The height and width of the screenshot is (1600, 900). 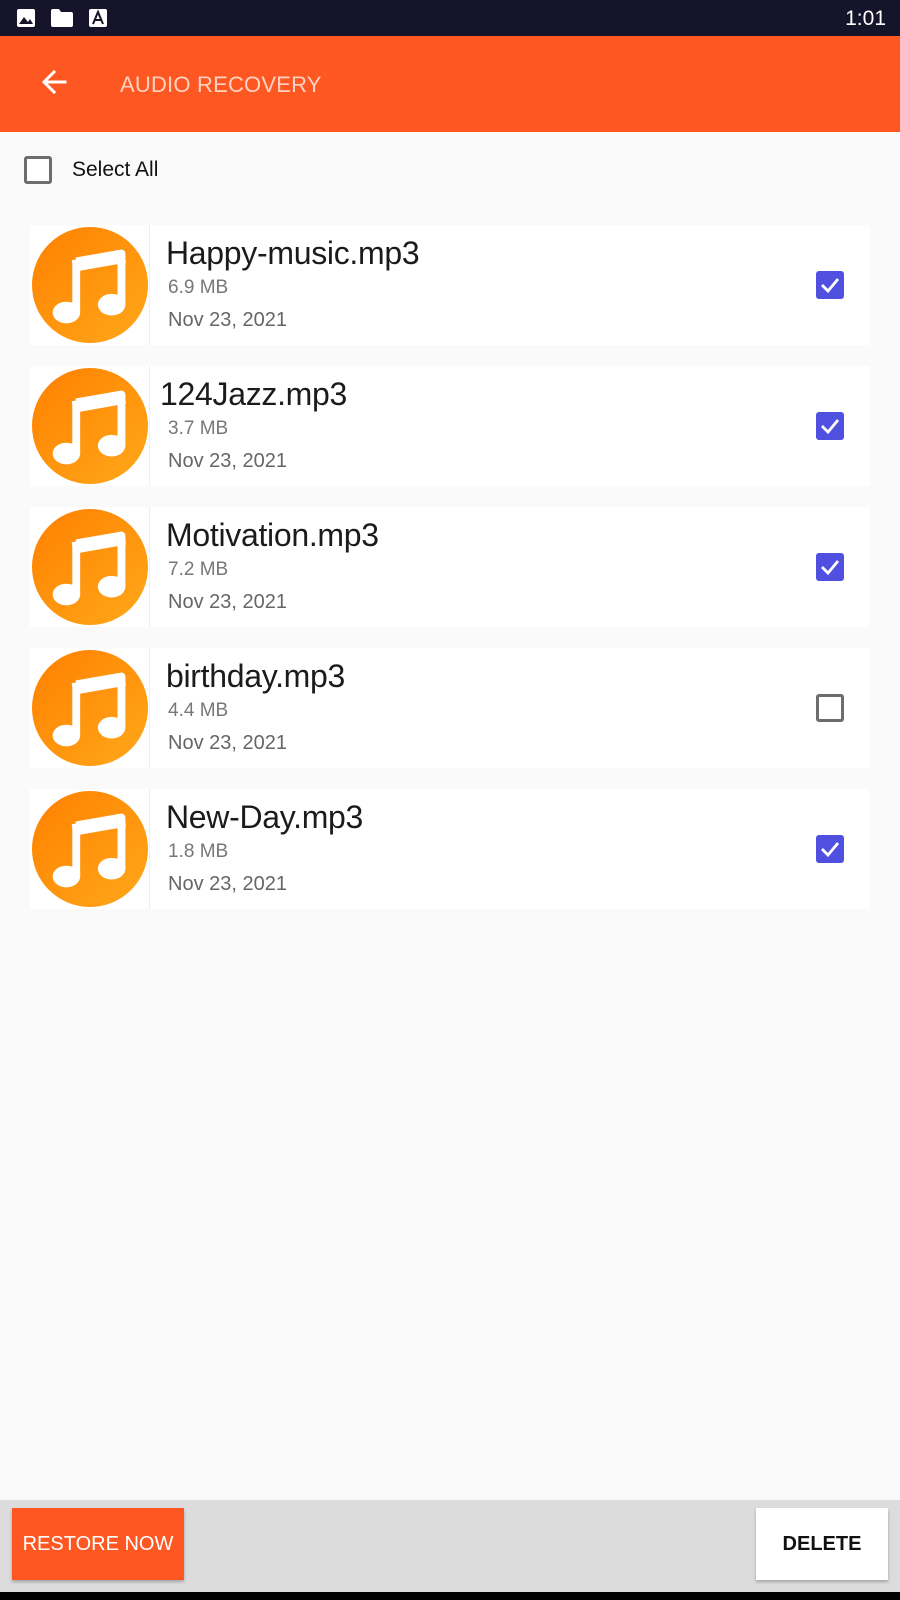 What do you see at coordinates (450, 84) in the screenshot?
I see `app-bar: AUDIO RECOVERY` at bounding box center [450, 84].